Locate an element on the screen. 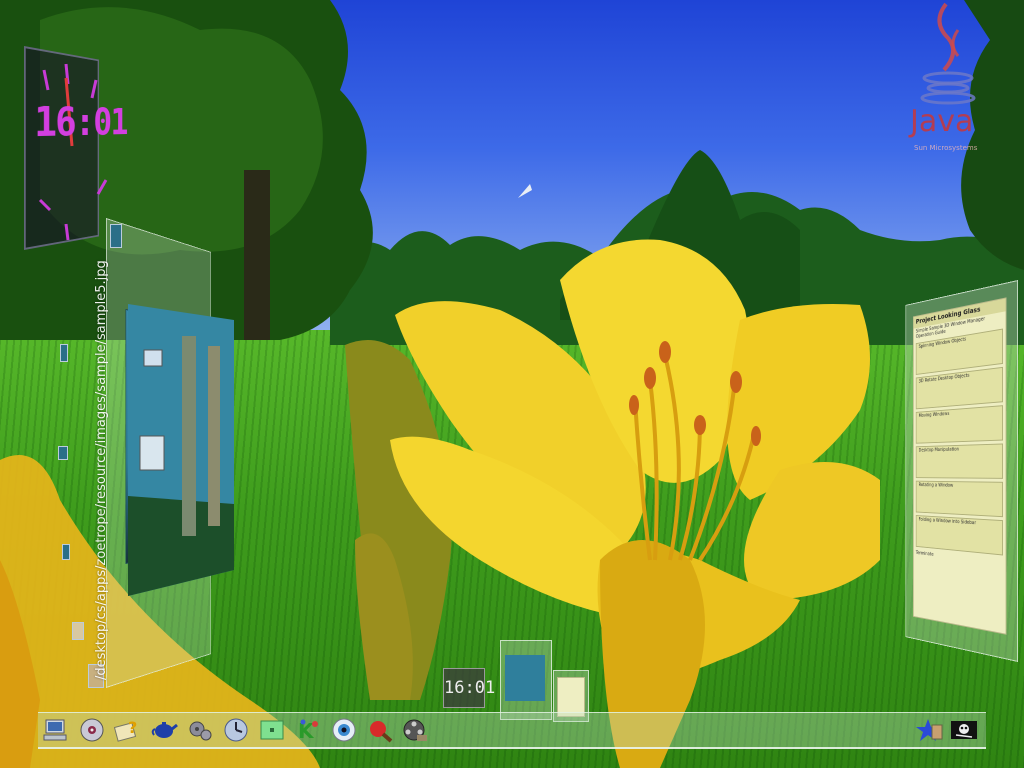 This screenshot has width=1024, height=768. skull-icon is located at coordinates (964, 730).